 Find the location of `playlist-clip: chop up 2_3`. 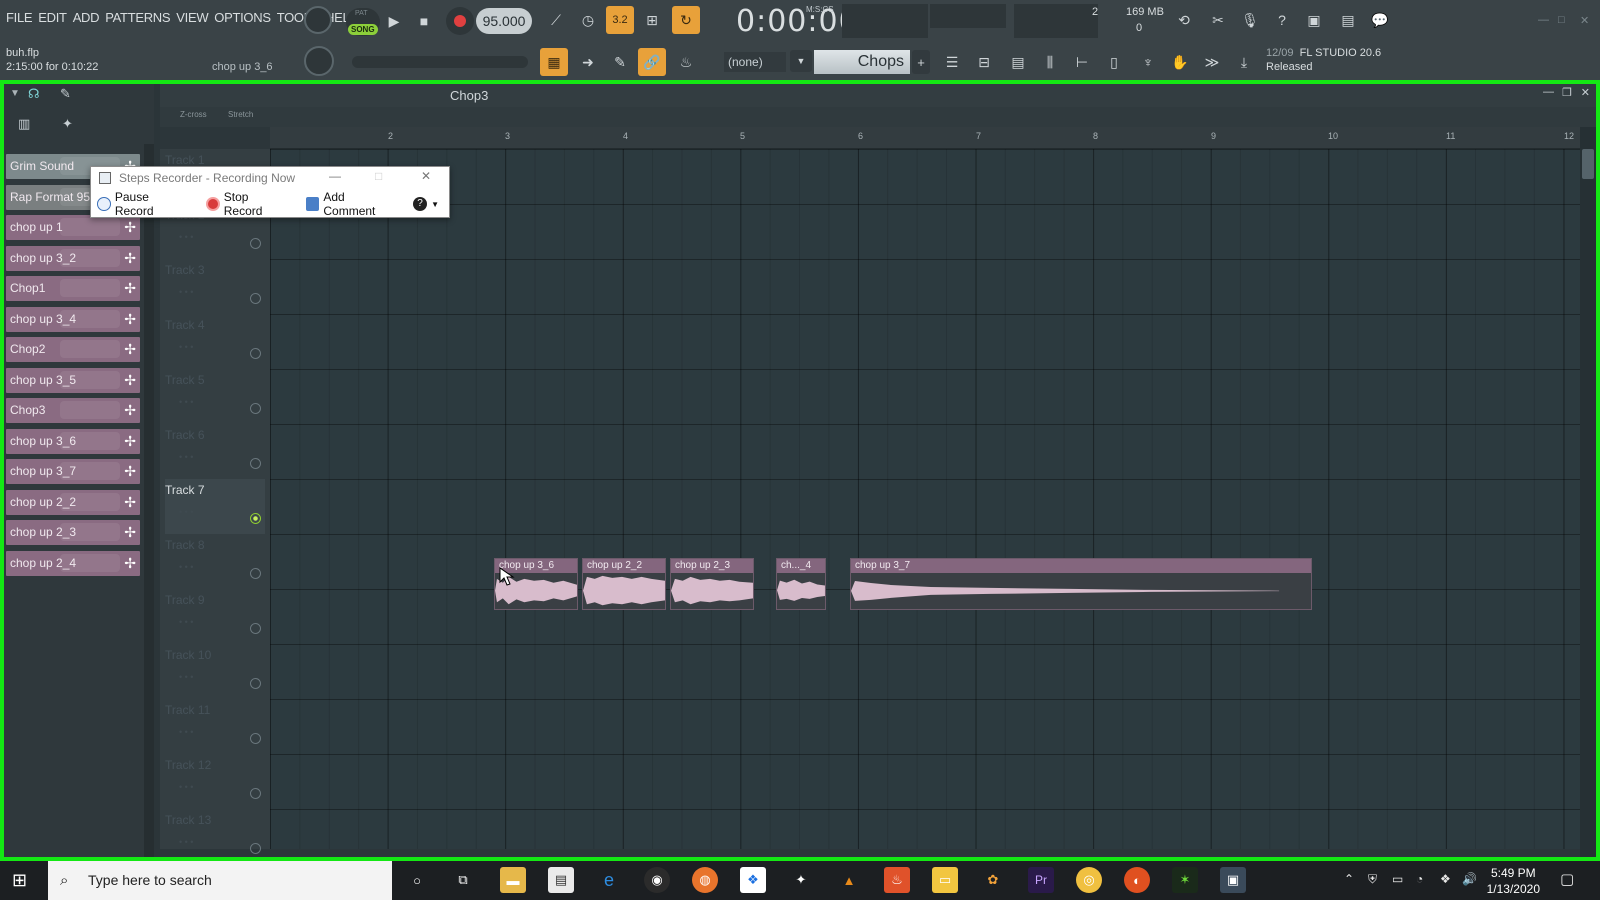

playlist-clip: chop up 2_3 is located at coordinates (712, 584).